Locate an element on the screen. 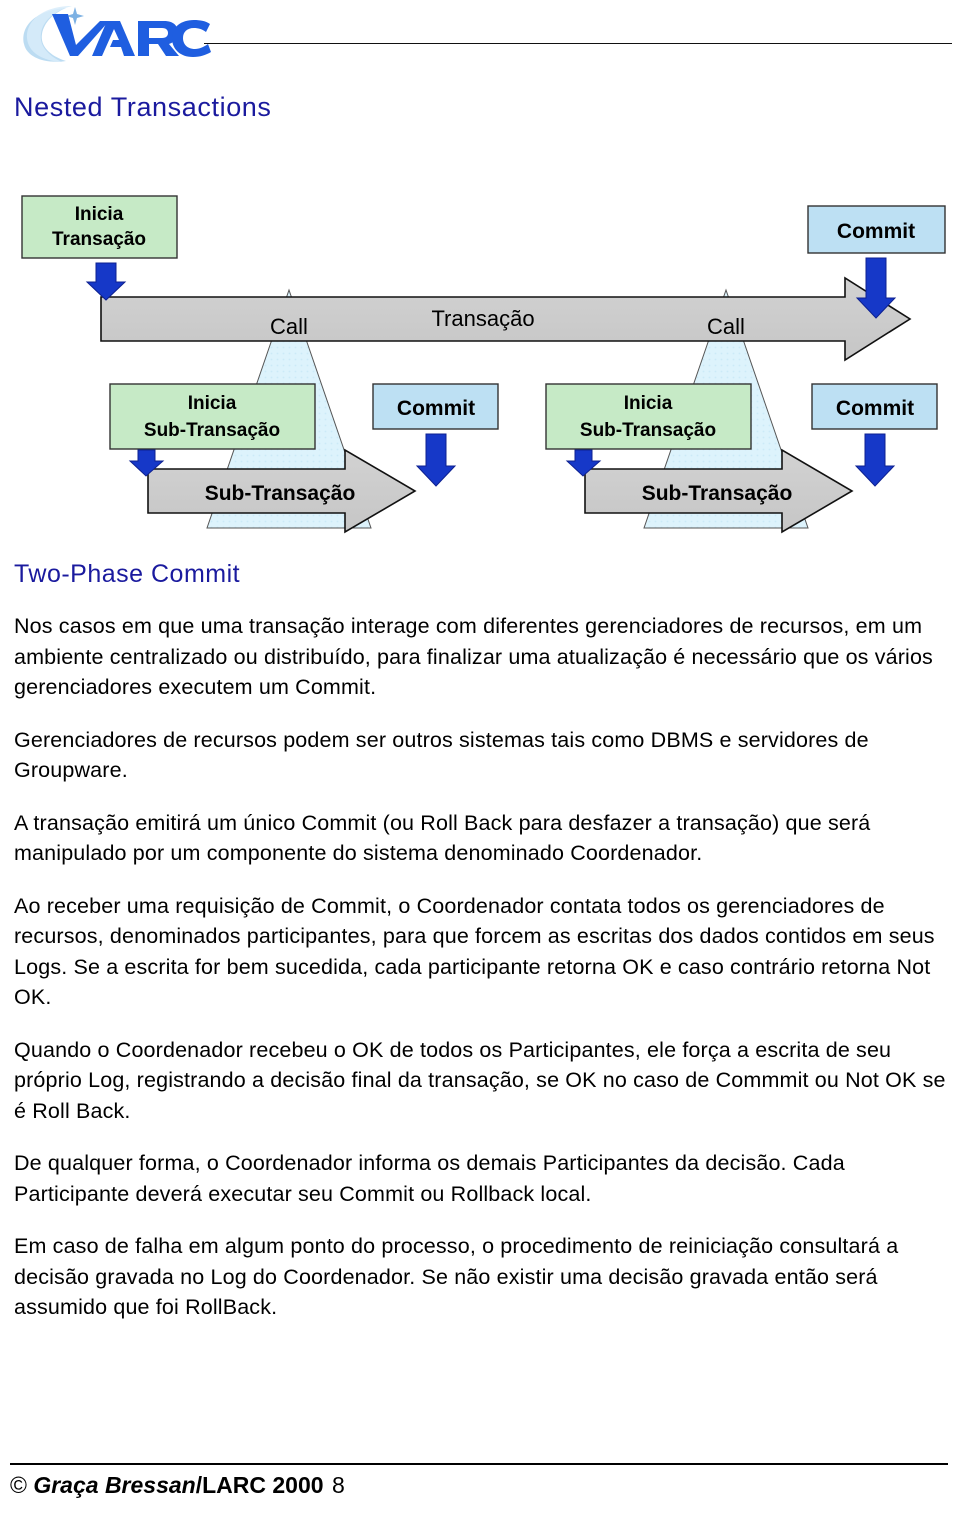 This screenshot has width=960, height=1516. call-label-right: Call is located at coordinates (726, 326).